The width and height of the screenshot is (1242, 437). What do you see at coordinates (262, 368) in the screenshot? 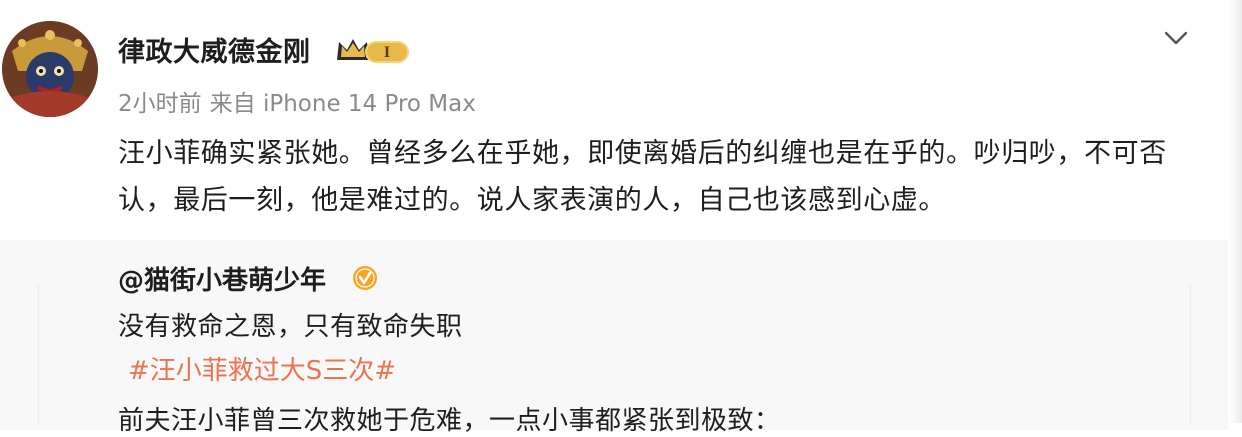
I see `hashtag-link: #汪小菲救过大S三次#` at bounding box center [262, 368].